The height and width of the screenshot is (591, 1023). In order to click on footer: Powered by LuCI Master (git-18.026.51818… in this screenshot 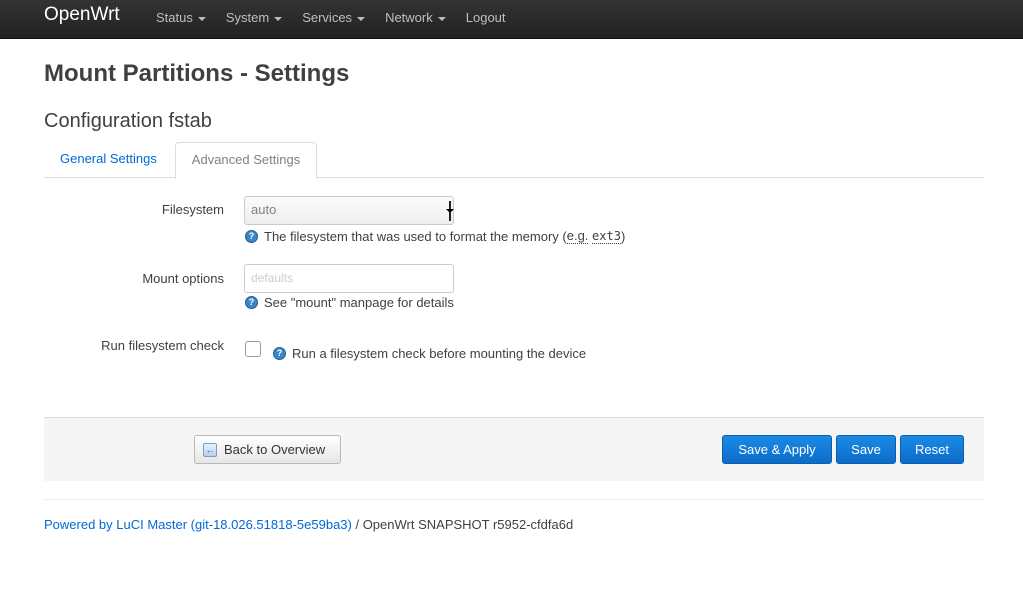, I will do `click(308, 524)`.